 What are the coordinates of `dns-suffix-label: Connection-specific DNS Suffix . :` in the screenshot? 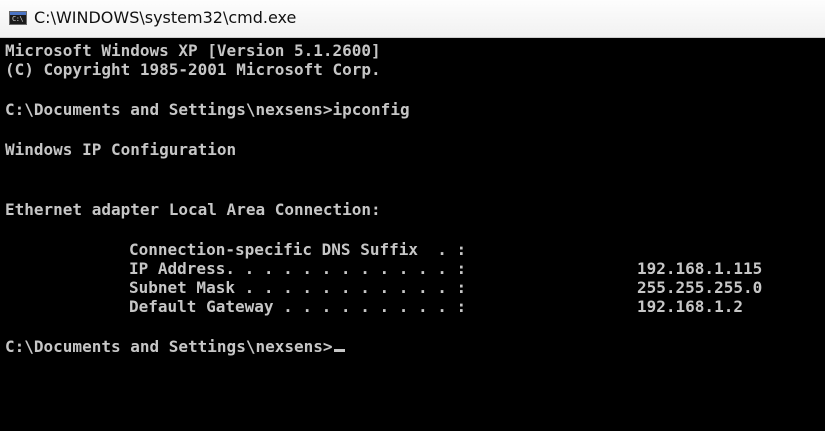 It's located at (298, 249).